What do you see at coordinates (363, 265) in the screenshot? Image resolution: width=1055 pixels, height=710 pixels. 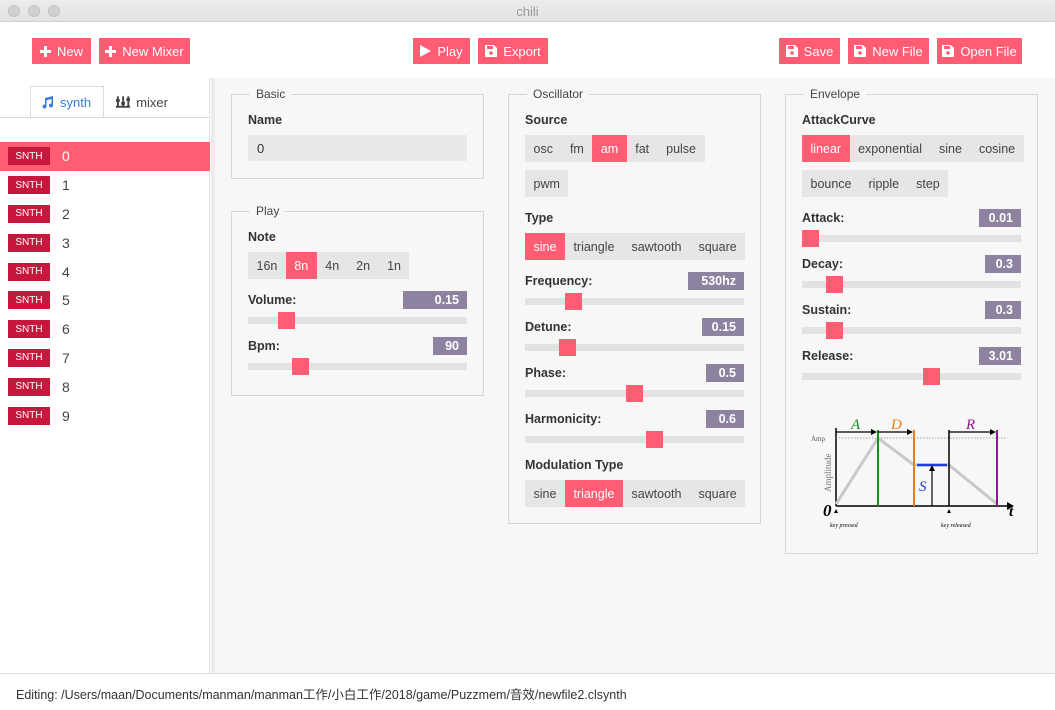 I see `note-option-2n: 2n` at bounding box center [363, 265].